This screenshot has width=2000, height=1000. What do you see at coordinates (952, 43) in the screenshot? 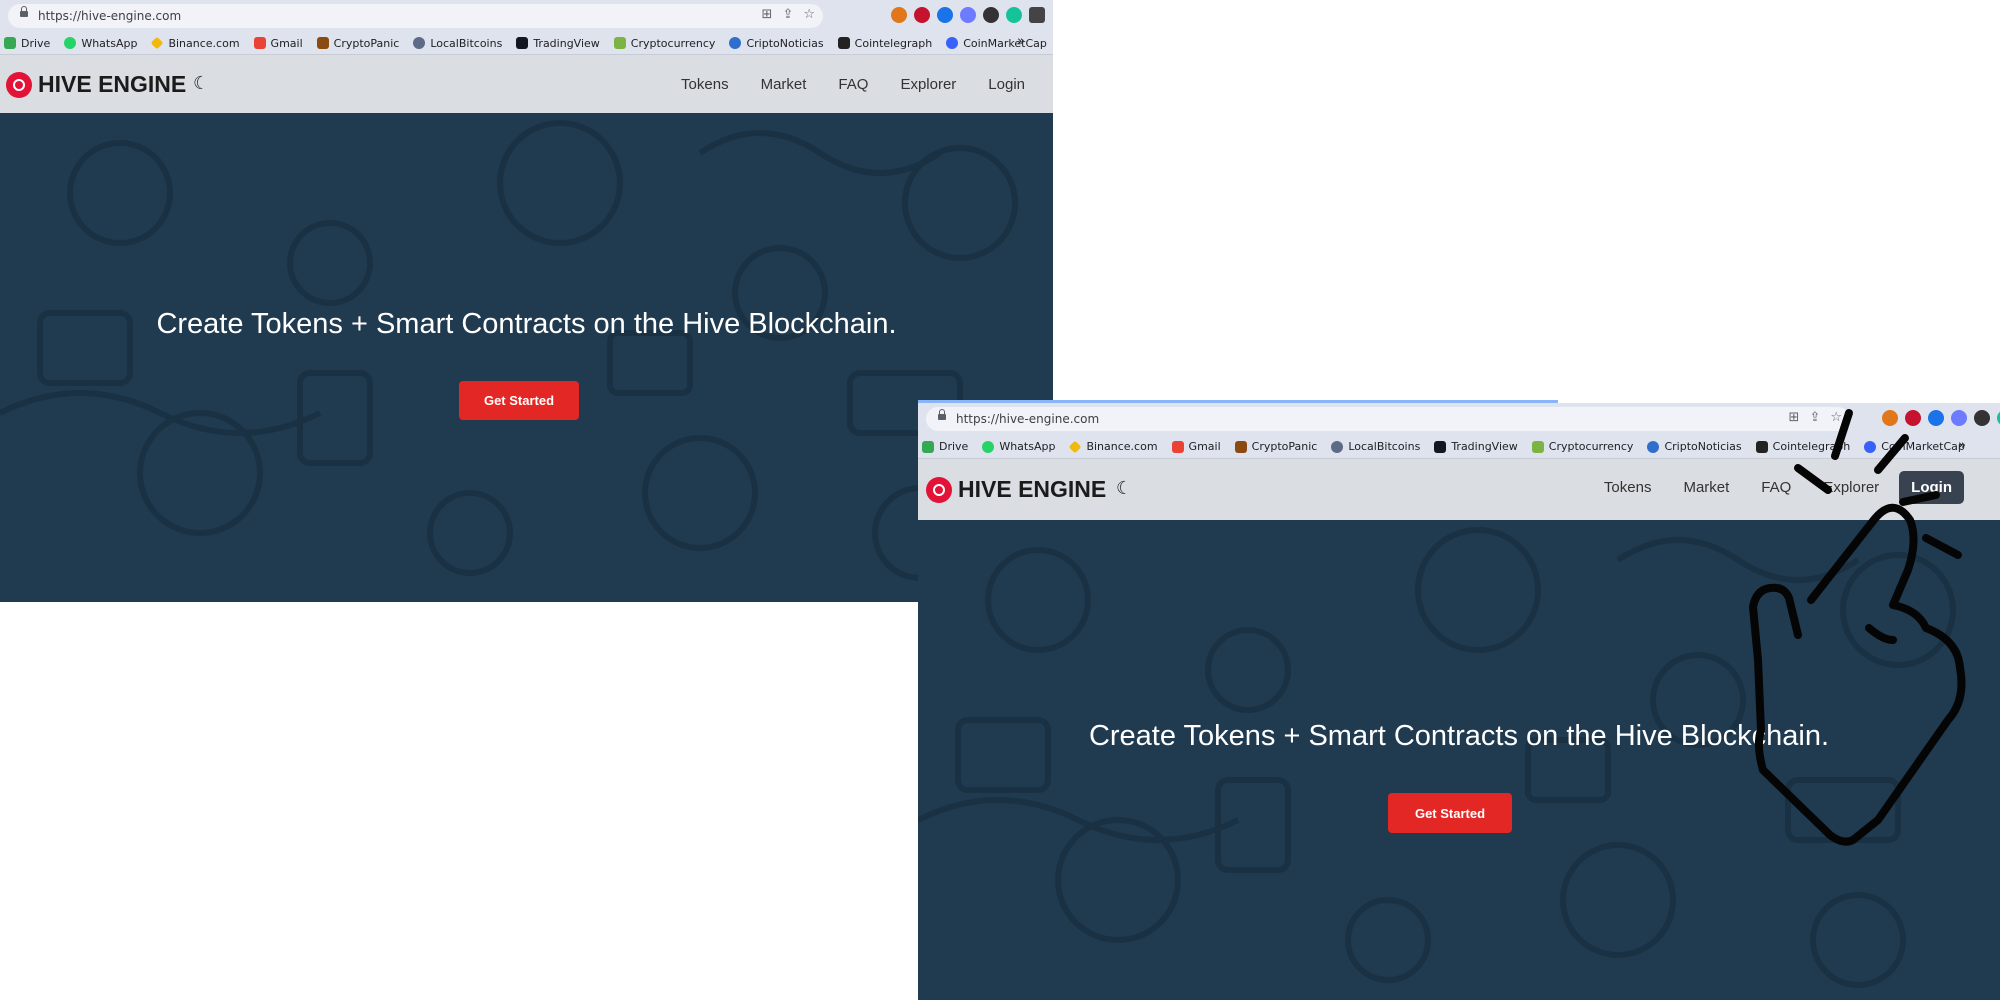
I see `coinmarketcap-icon` at bounding box center [952, 43].